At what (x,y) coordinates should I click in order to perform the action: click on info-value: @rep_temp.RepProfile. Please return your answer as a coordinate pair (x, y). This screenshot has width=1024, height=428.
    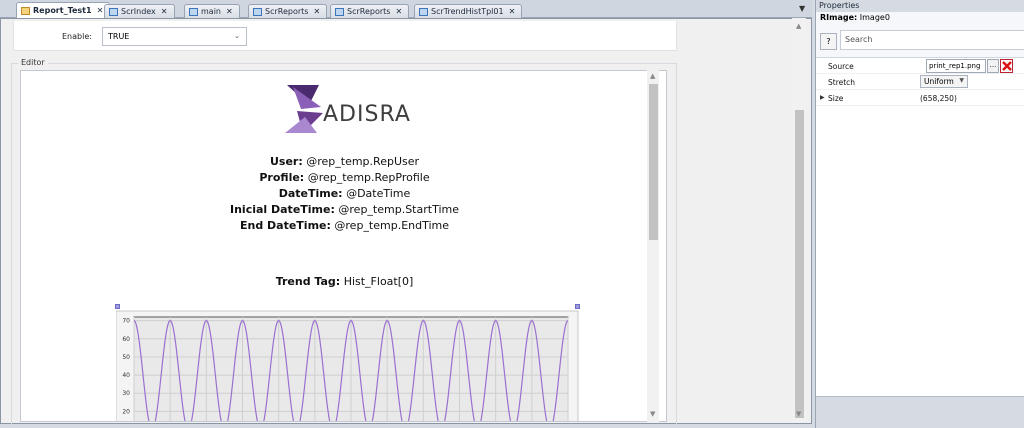
    Looking at the image, I should click on (368, 177).